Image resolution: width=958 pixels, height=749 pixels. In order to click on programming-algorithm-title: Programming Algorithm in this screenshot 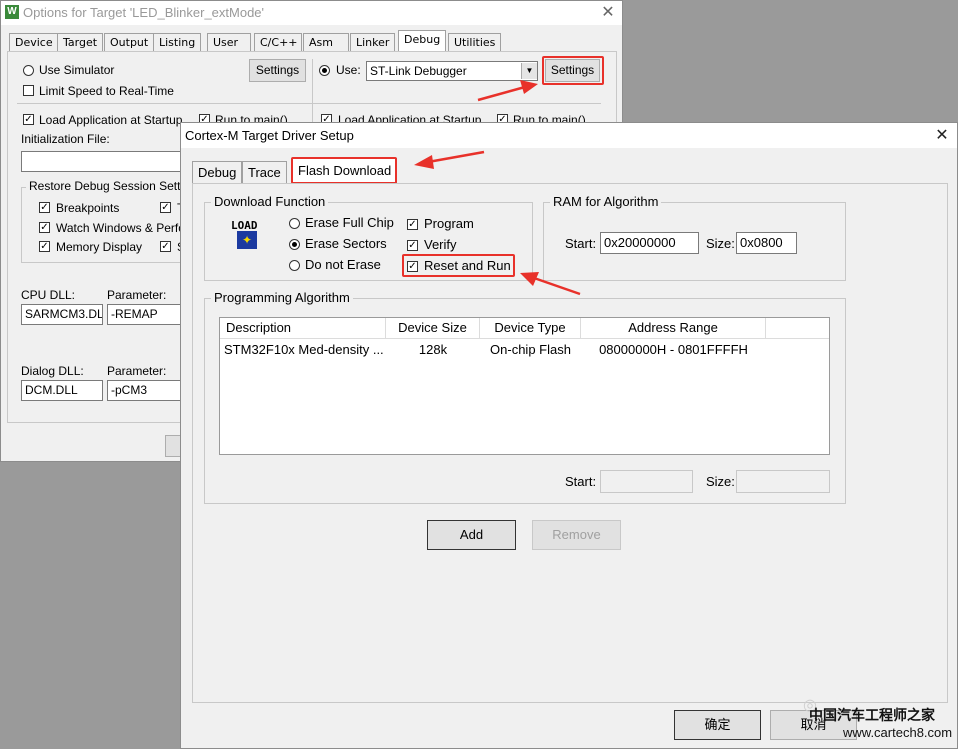, I will do `click(282, 297)`.